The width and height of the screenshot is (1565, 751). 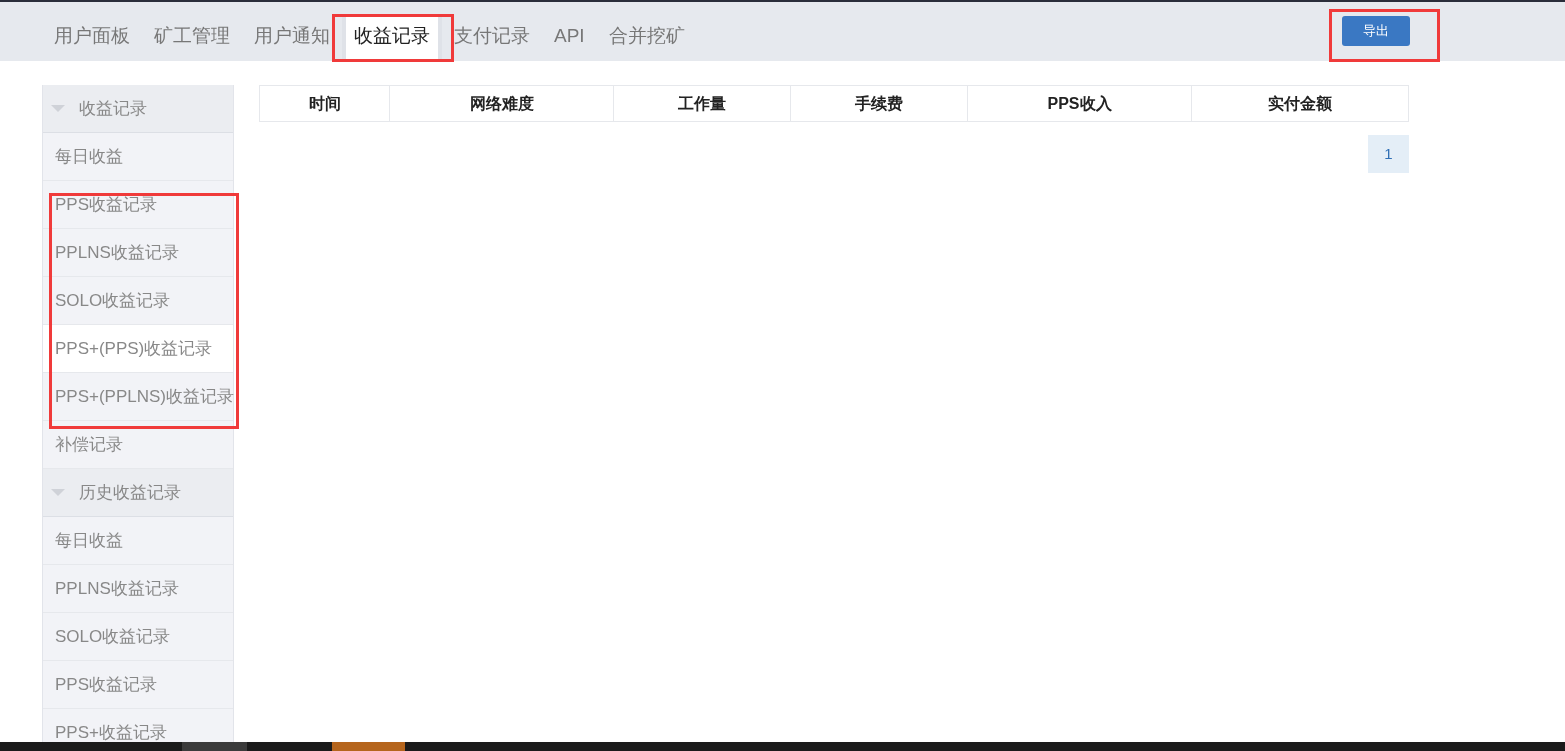 I want to click on sidebar-group-title: 历史收益记录, so click(x=130, y=493).